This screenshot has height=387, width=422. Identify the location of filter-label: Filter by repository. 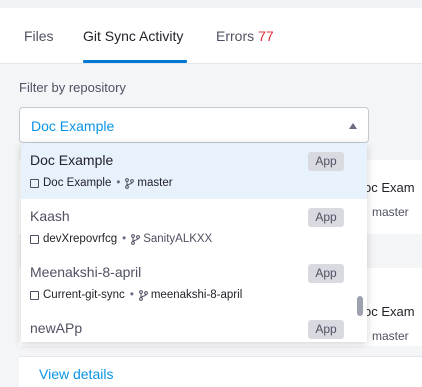
(72, 87).